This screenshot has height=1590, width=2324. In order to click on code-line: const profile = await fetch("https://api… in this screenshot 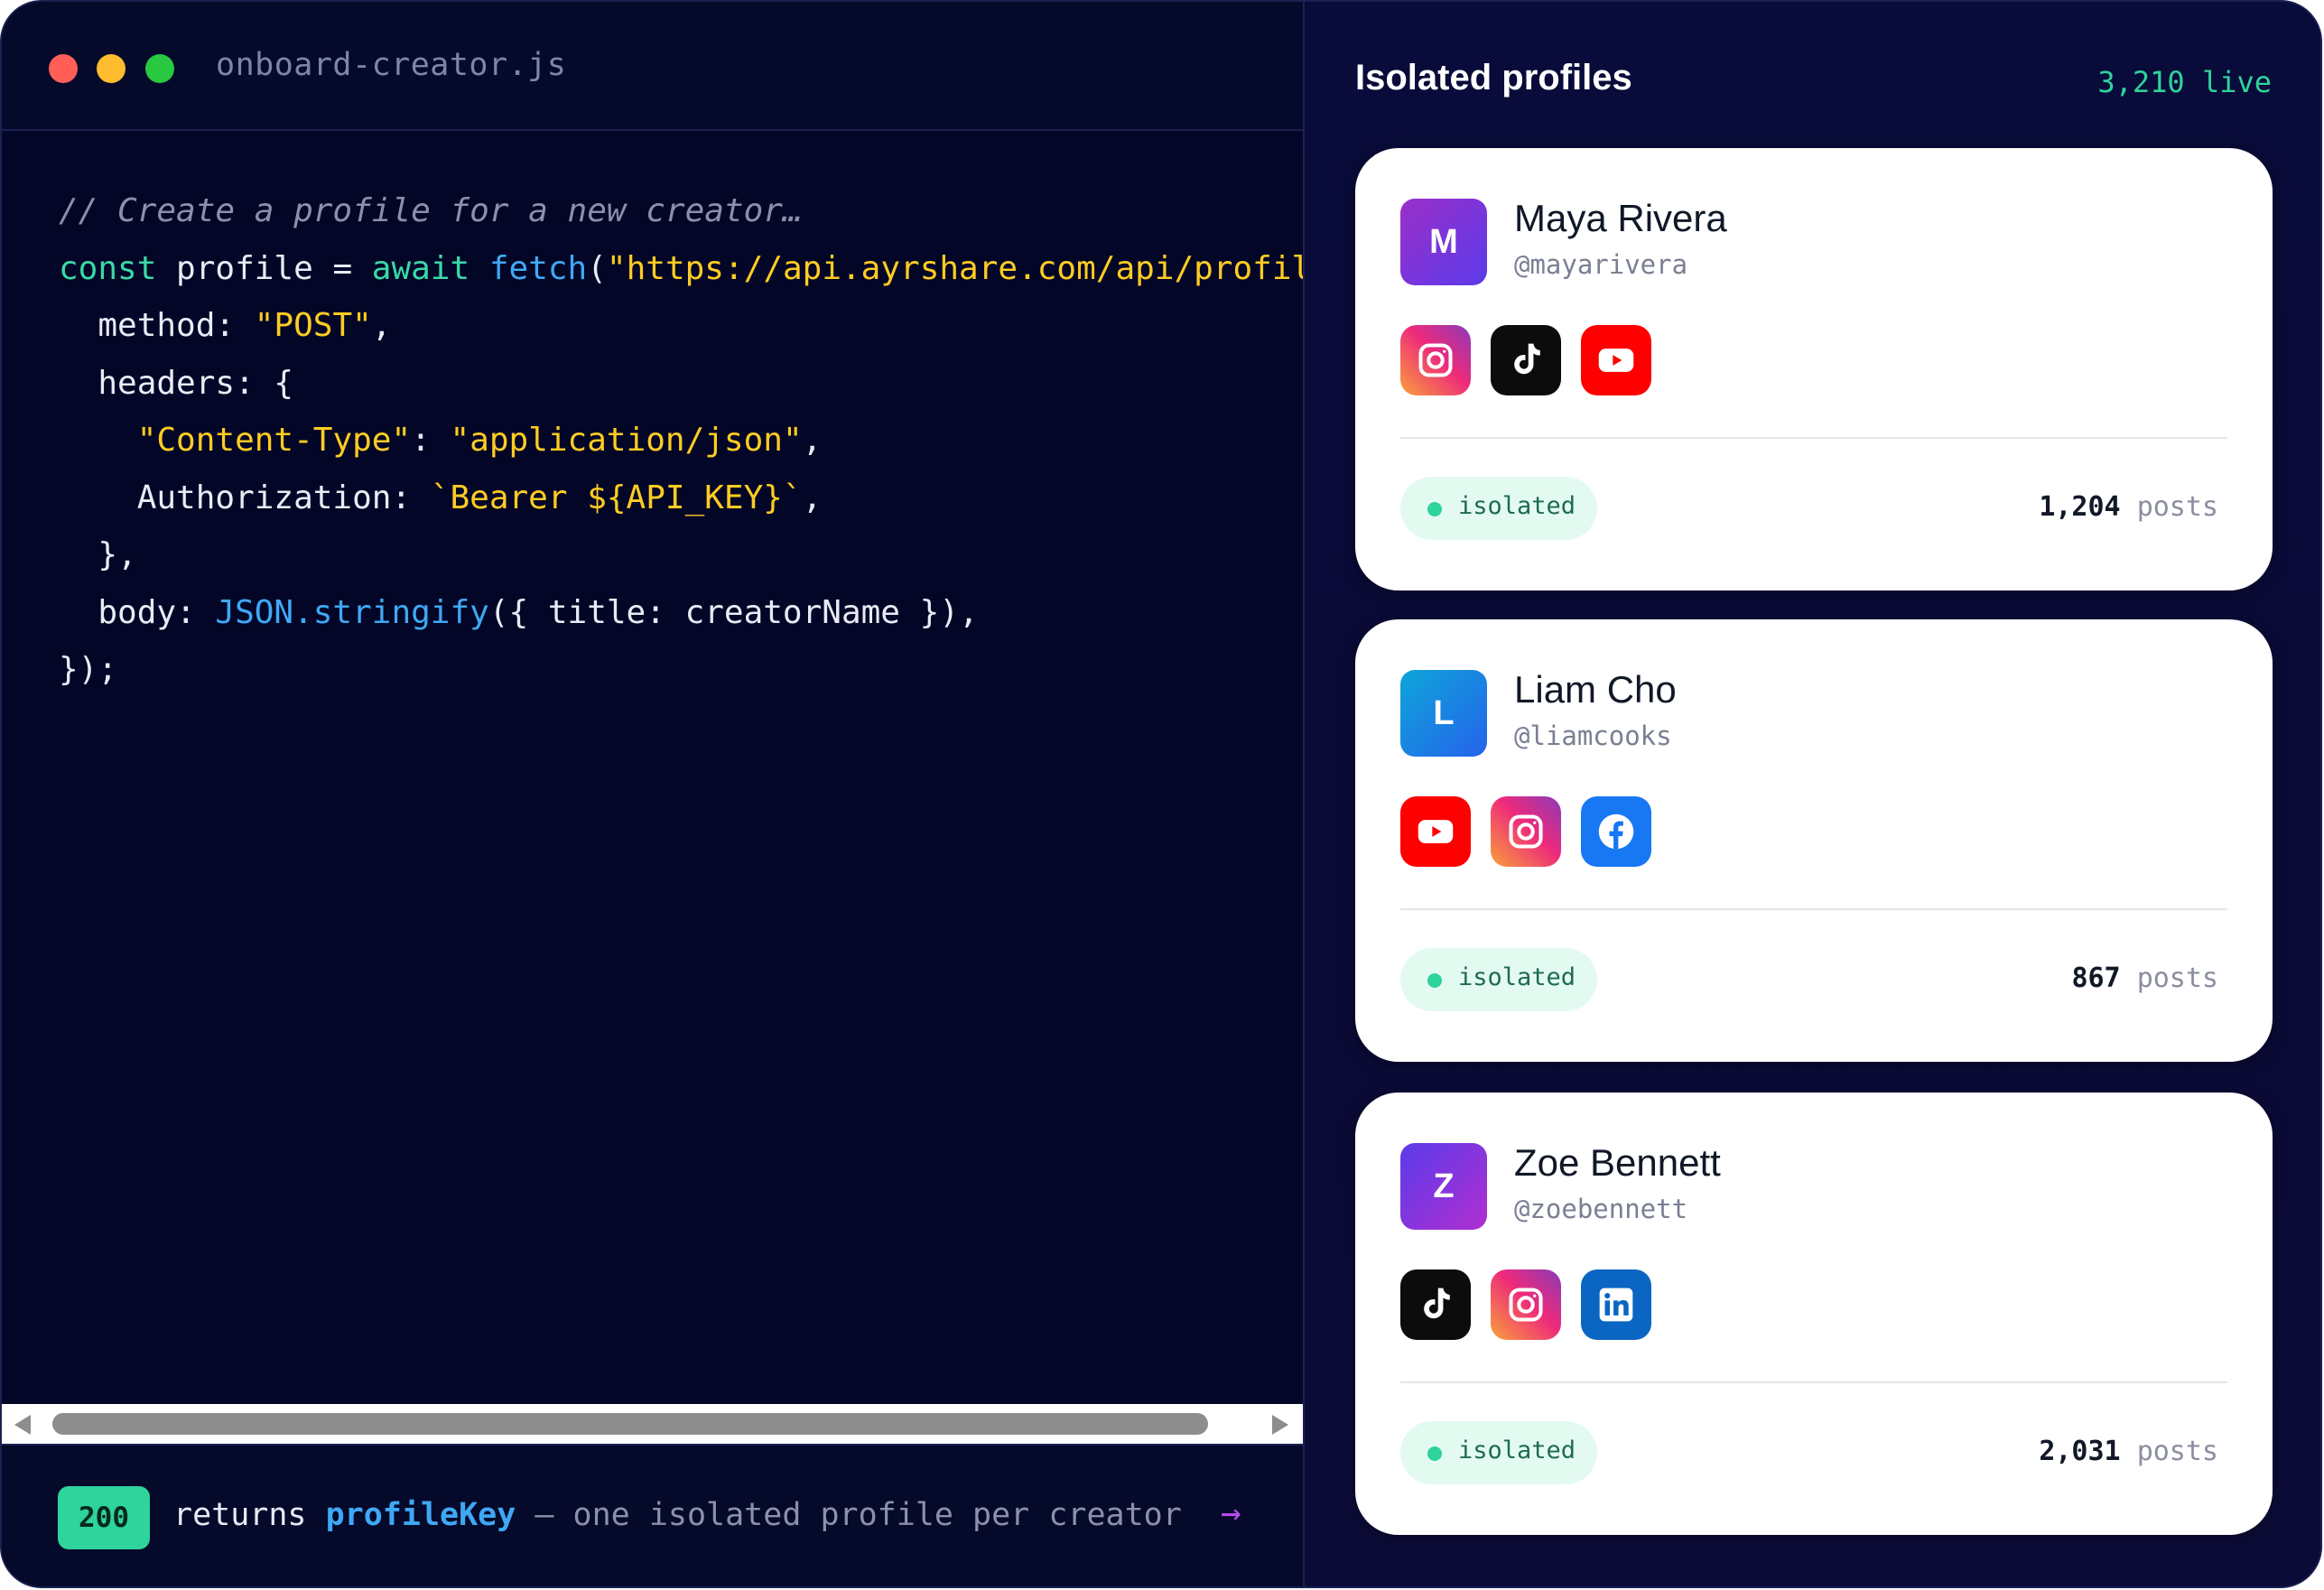, I will do `click(743, 269)`.